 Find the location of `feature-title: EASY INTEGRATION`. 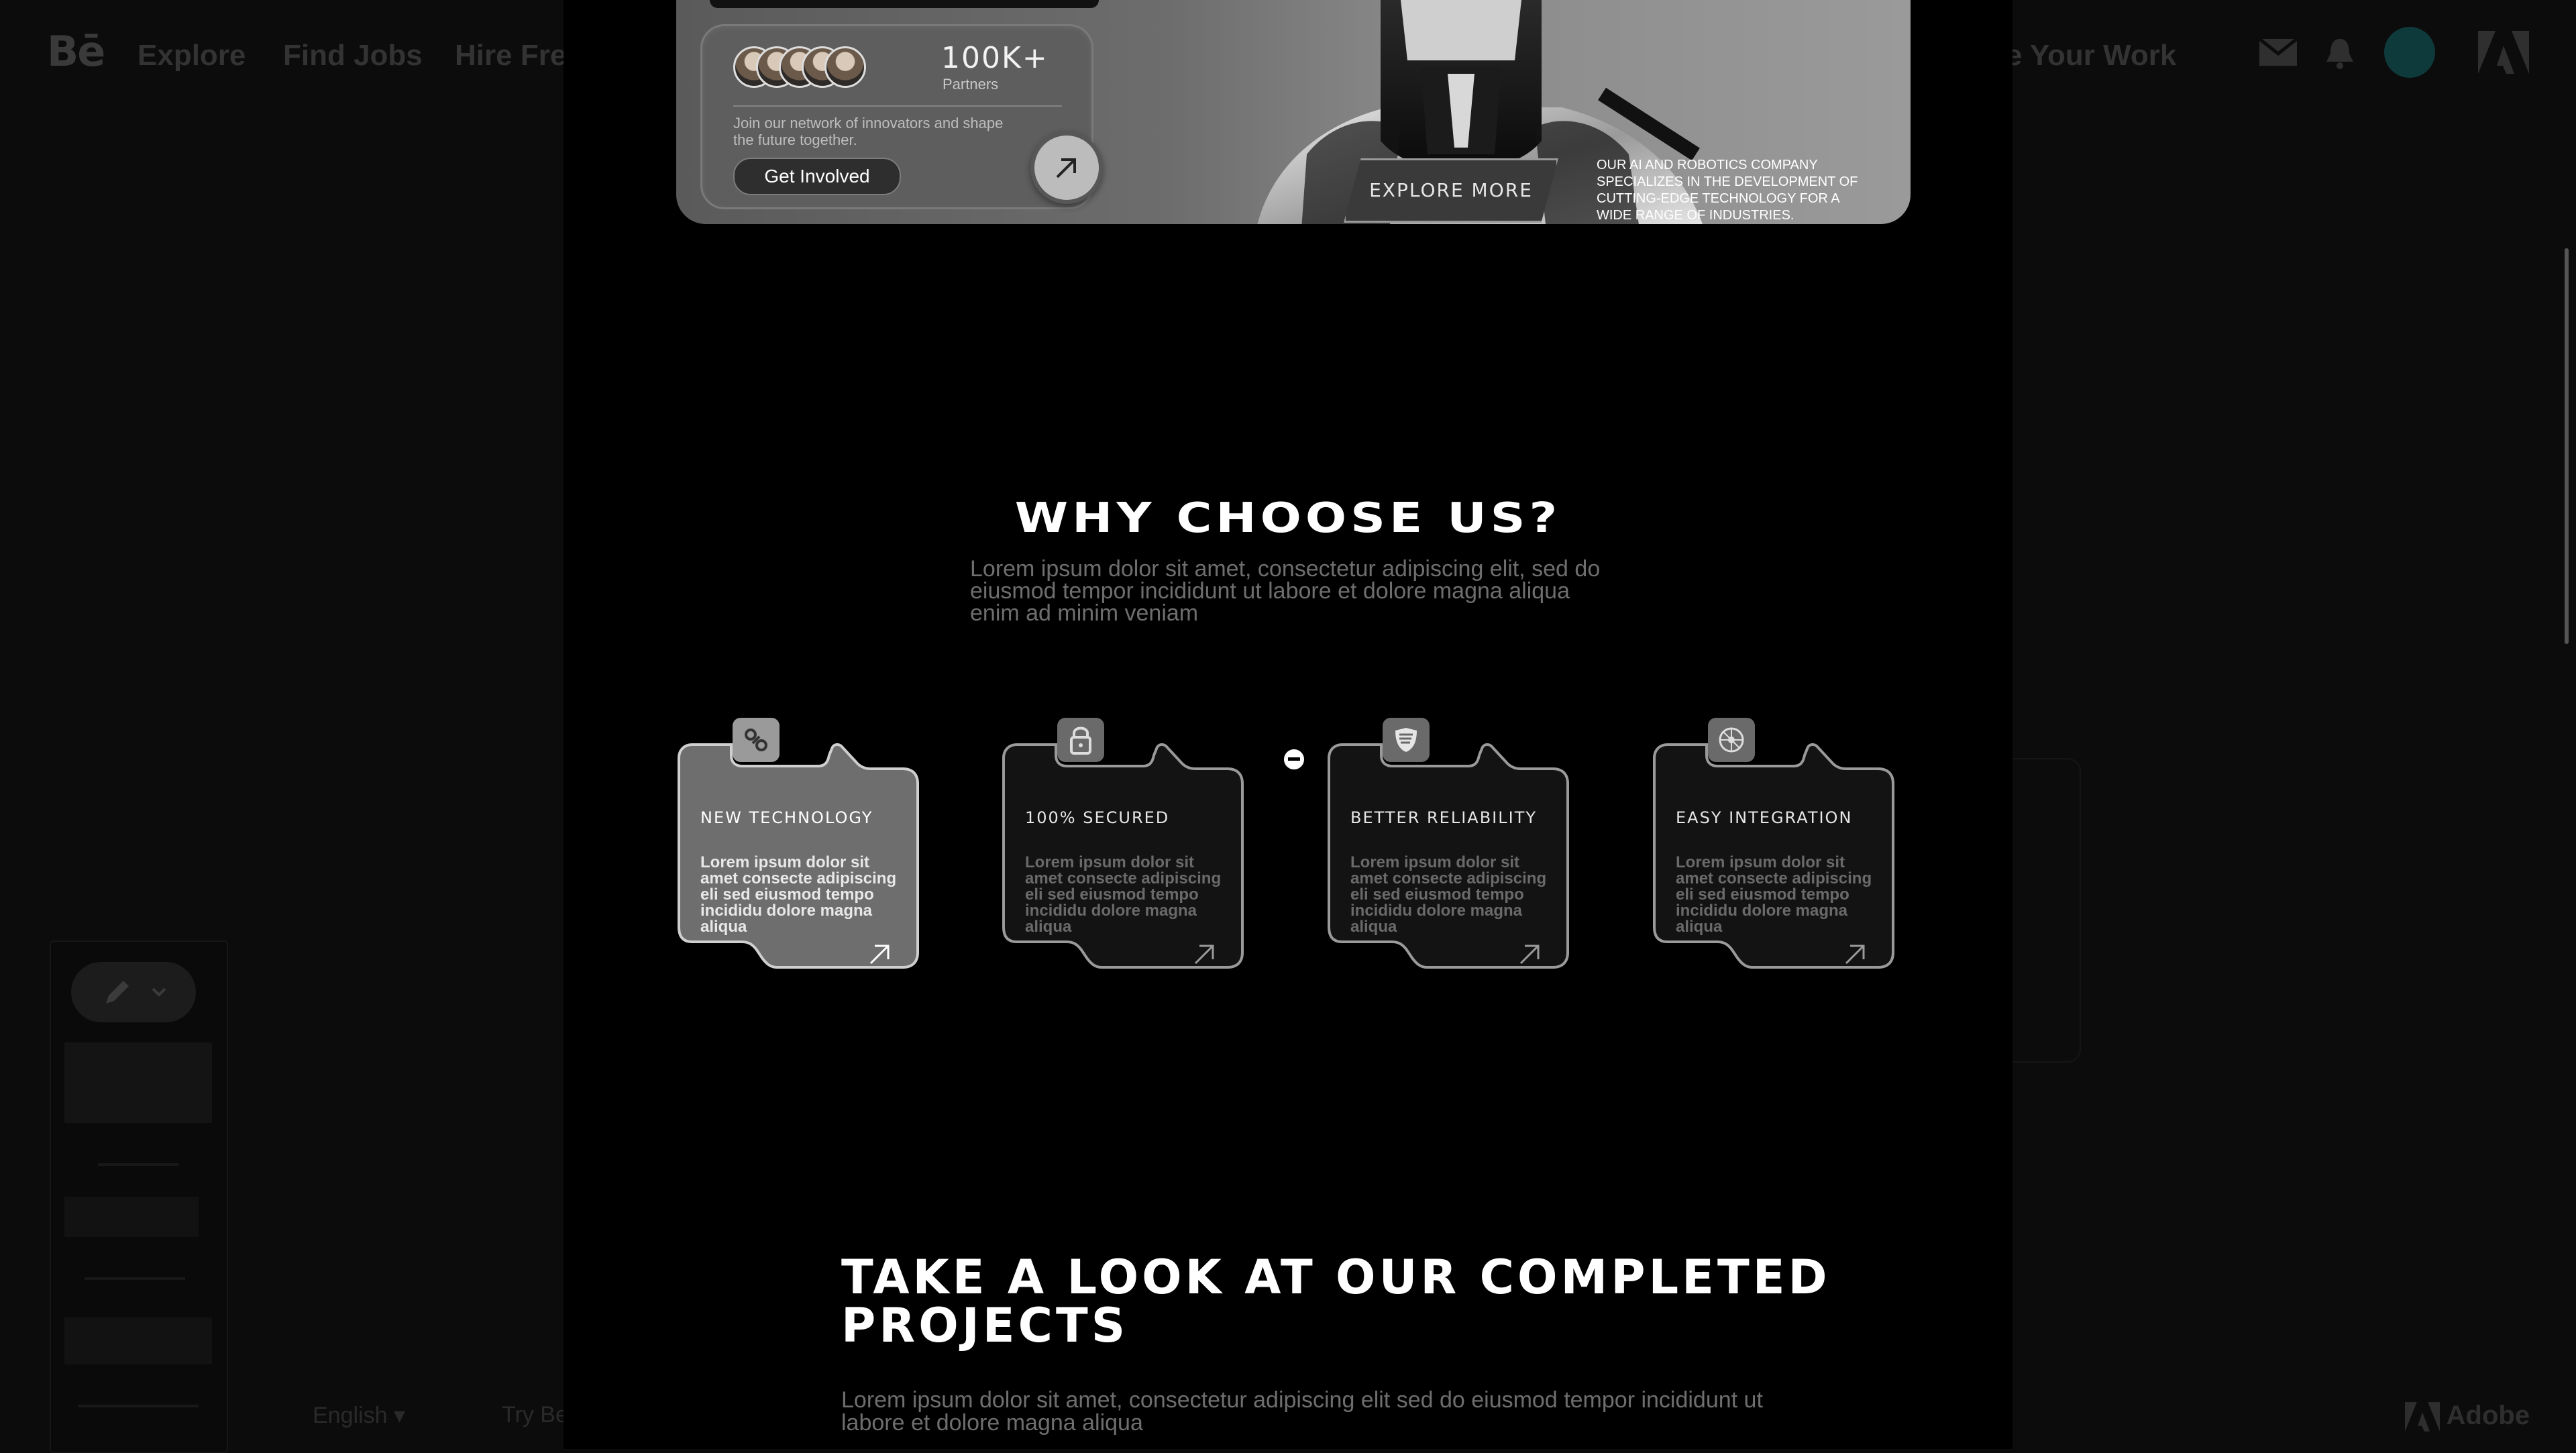

feature-title: EASY INTEGRATION is located at coordinates (1764, 817).